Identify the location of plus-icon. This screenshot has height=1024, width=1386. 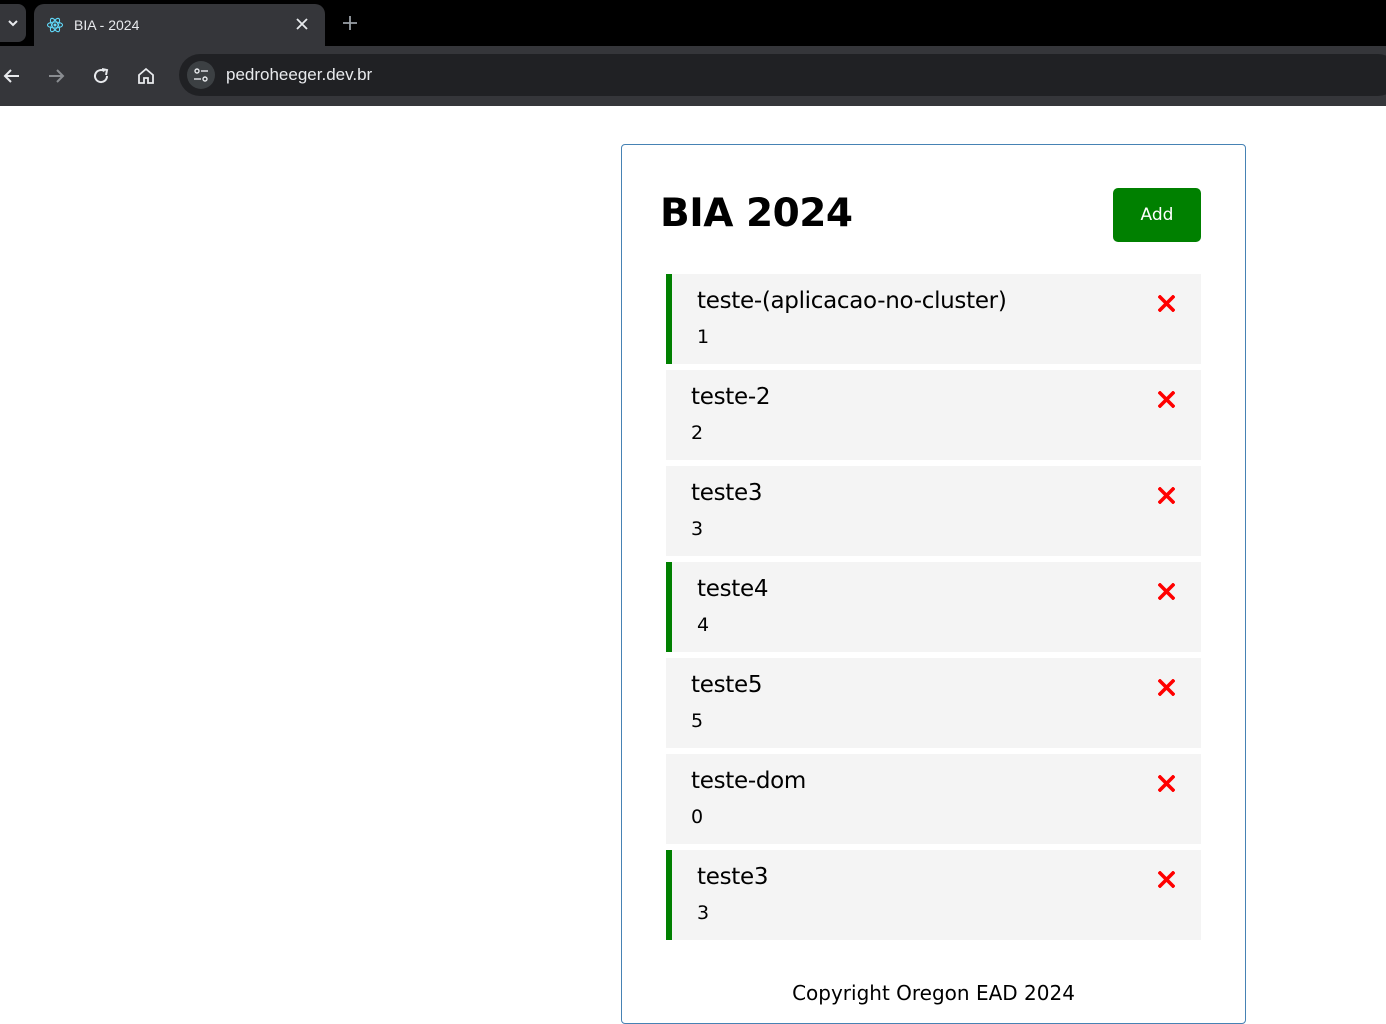
(350, 23).